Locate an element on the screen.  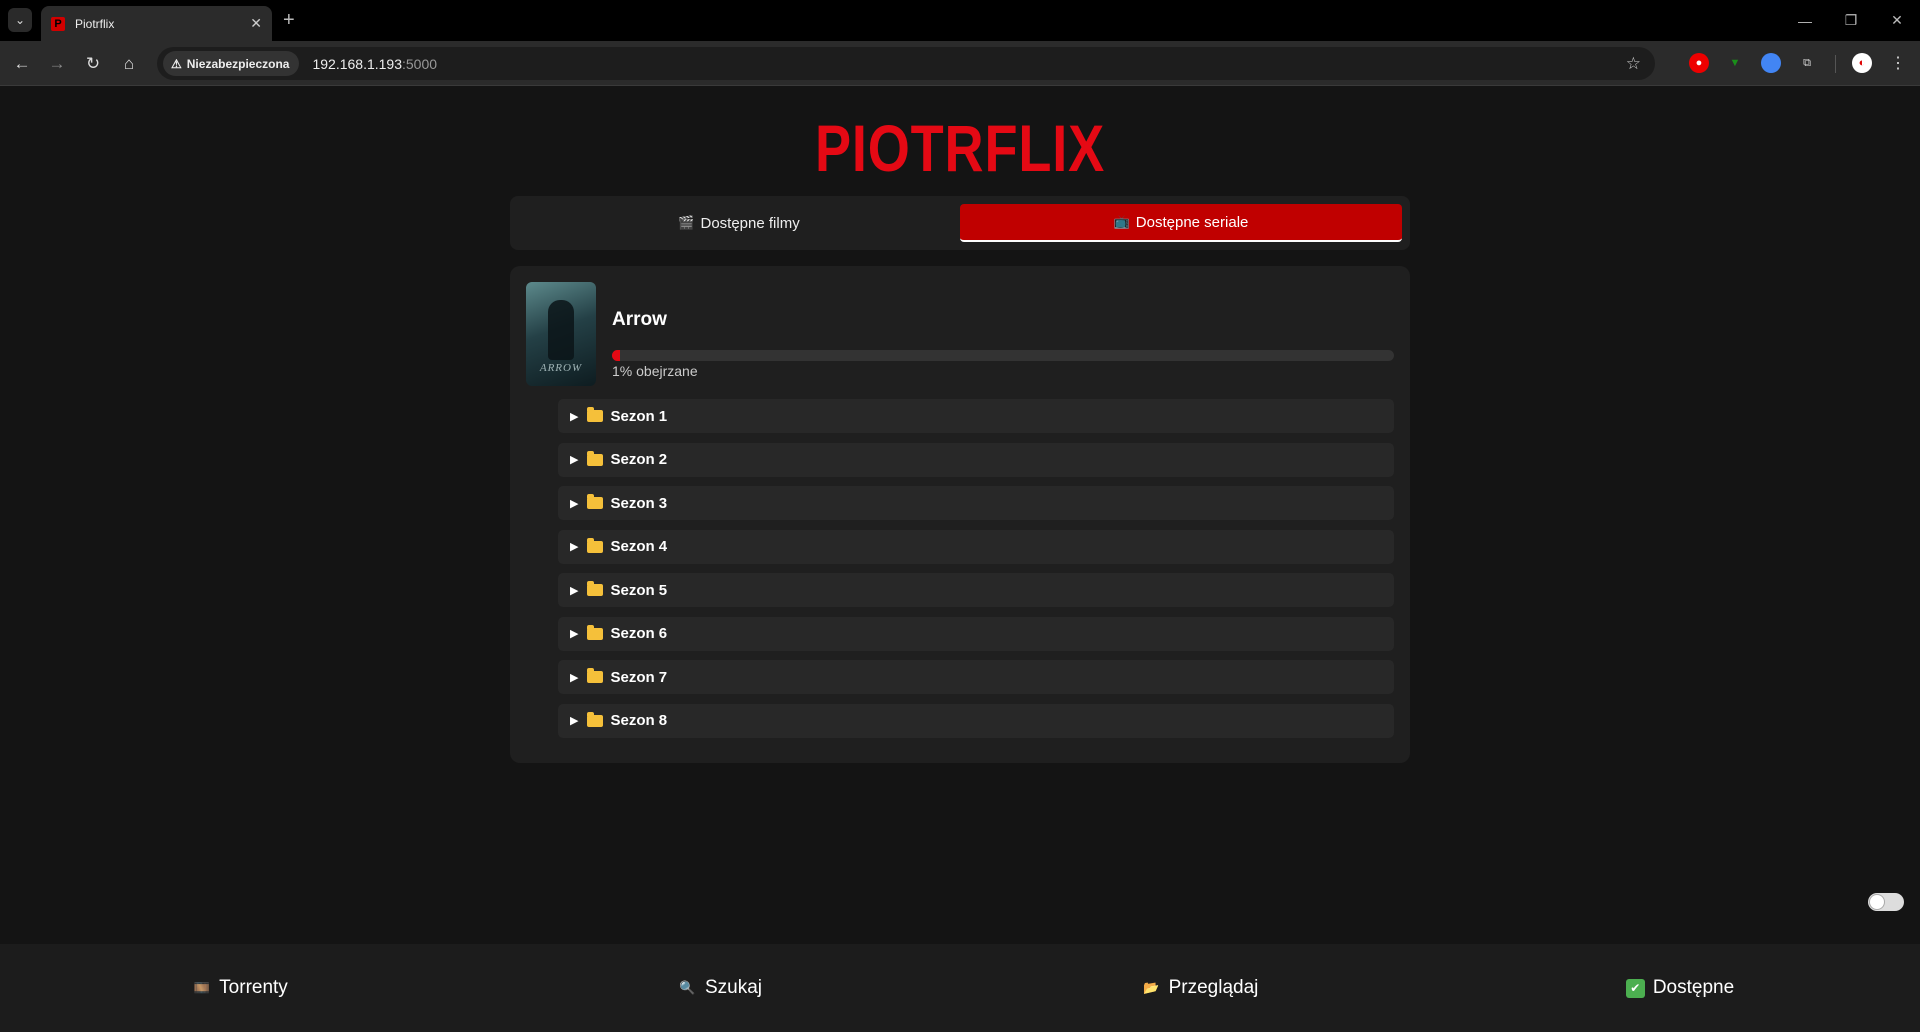
url-host: 192.168.1.193 is located at coordinates (357, 63).